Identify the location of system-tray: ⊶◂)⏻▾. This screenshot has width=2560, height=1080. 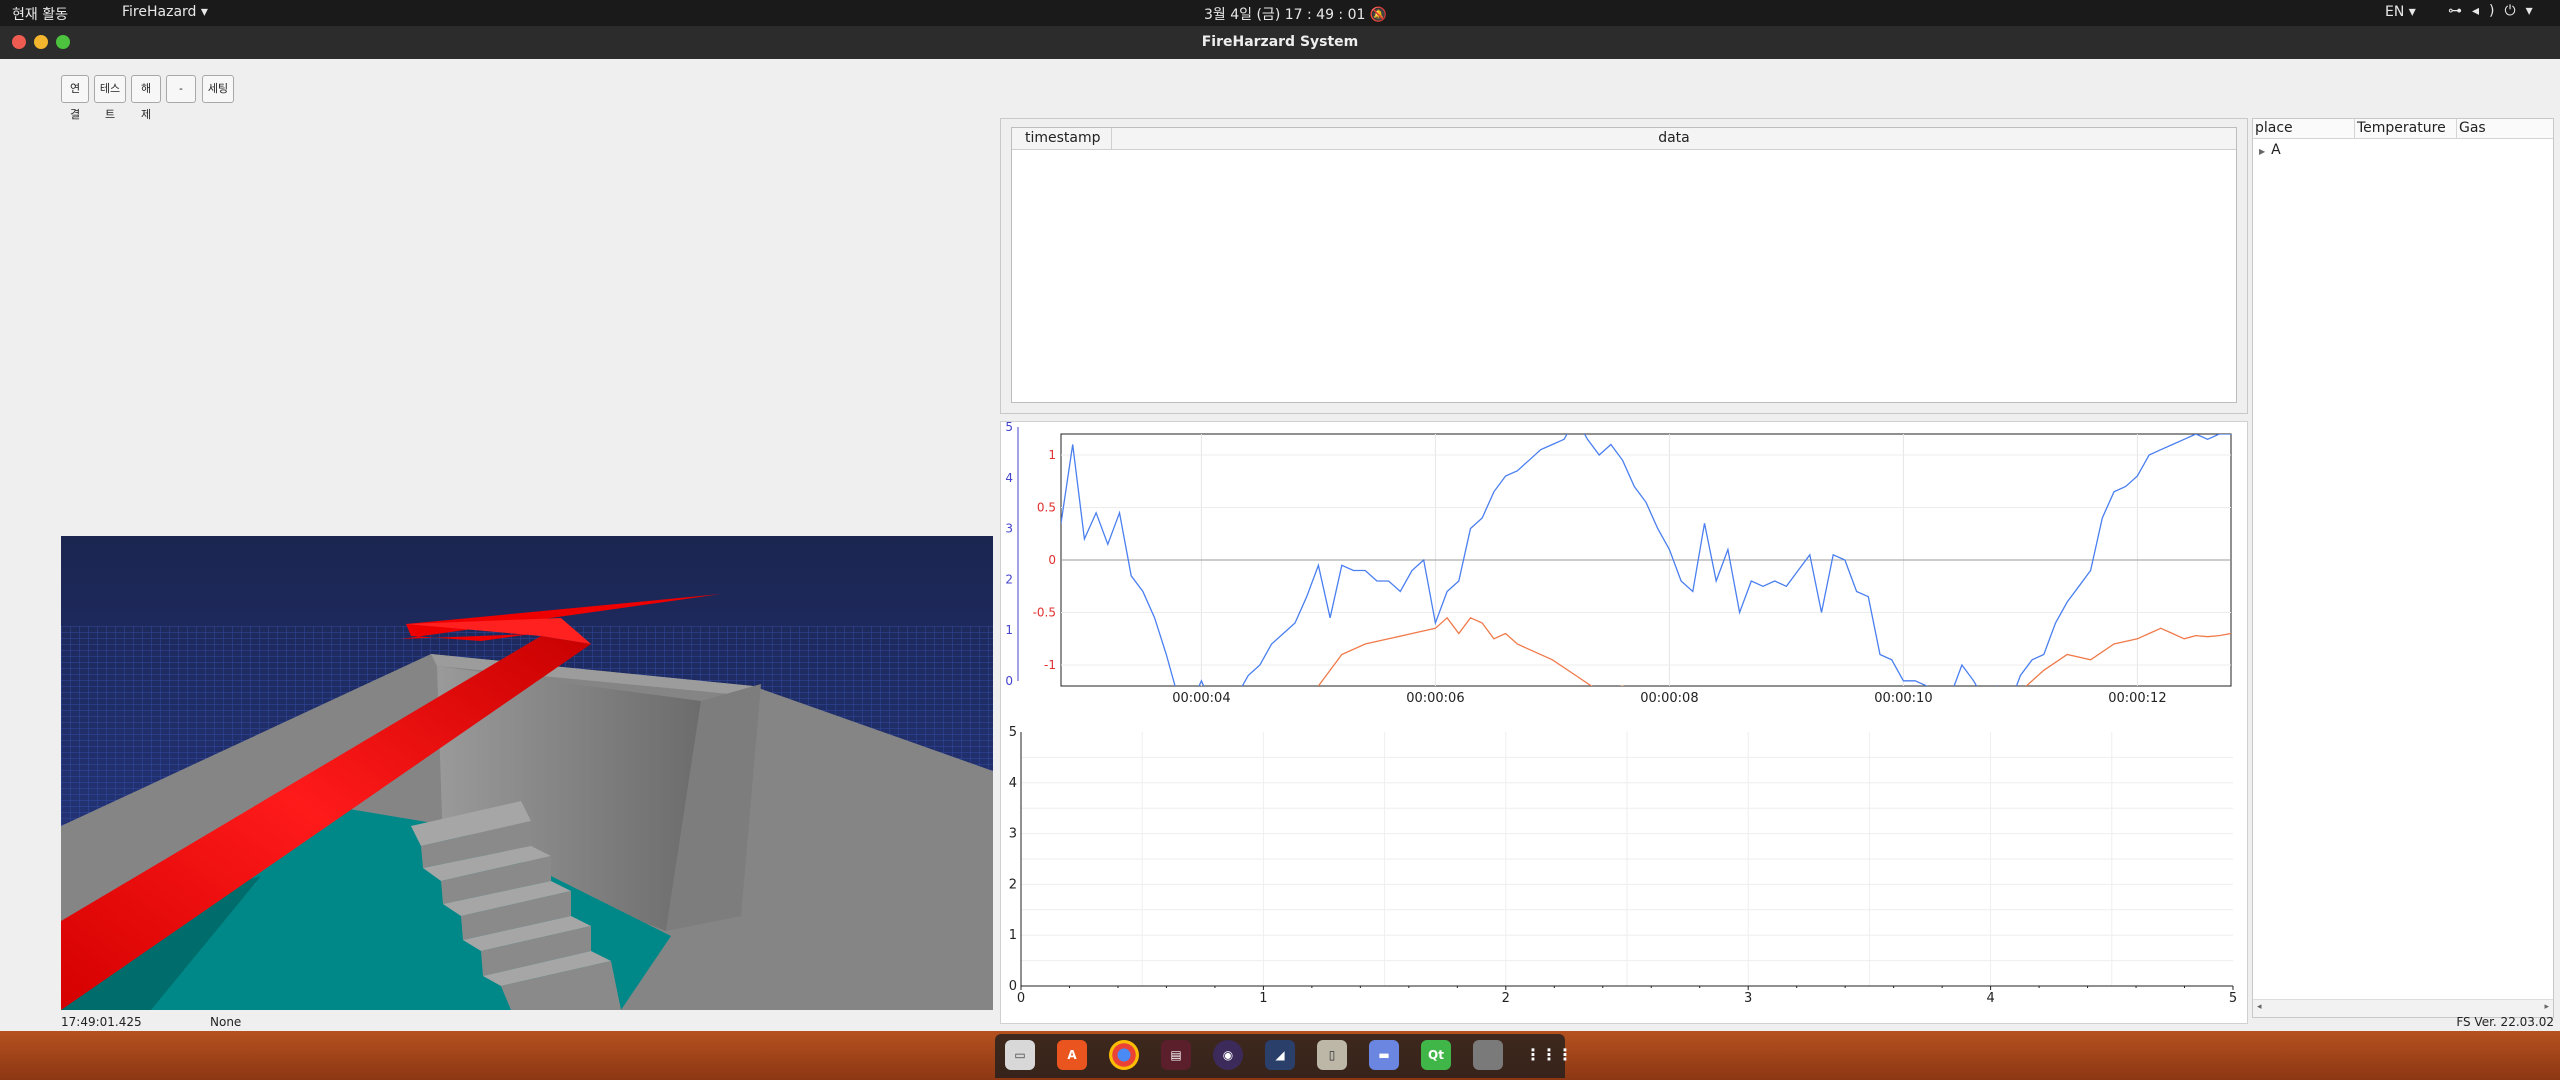
(2495, 11).